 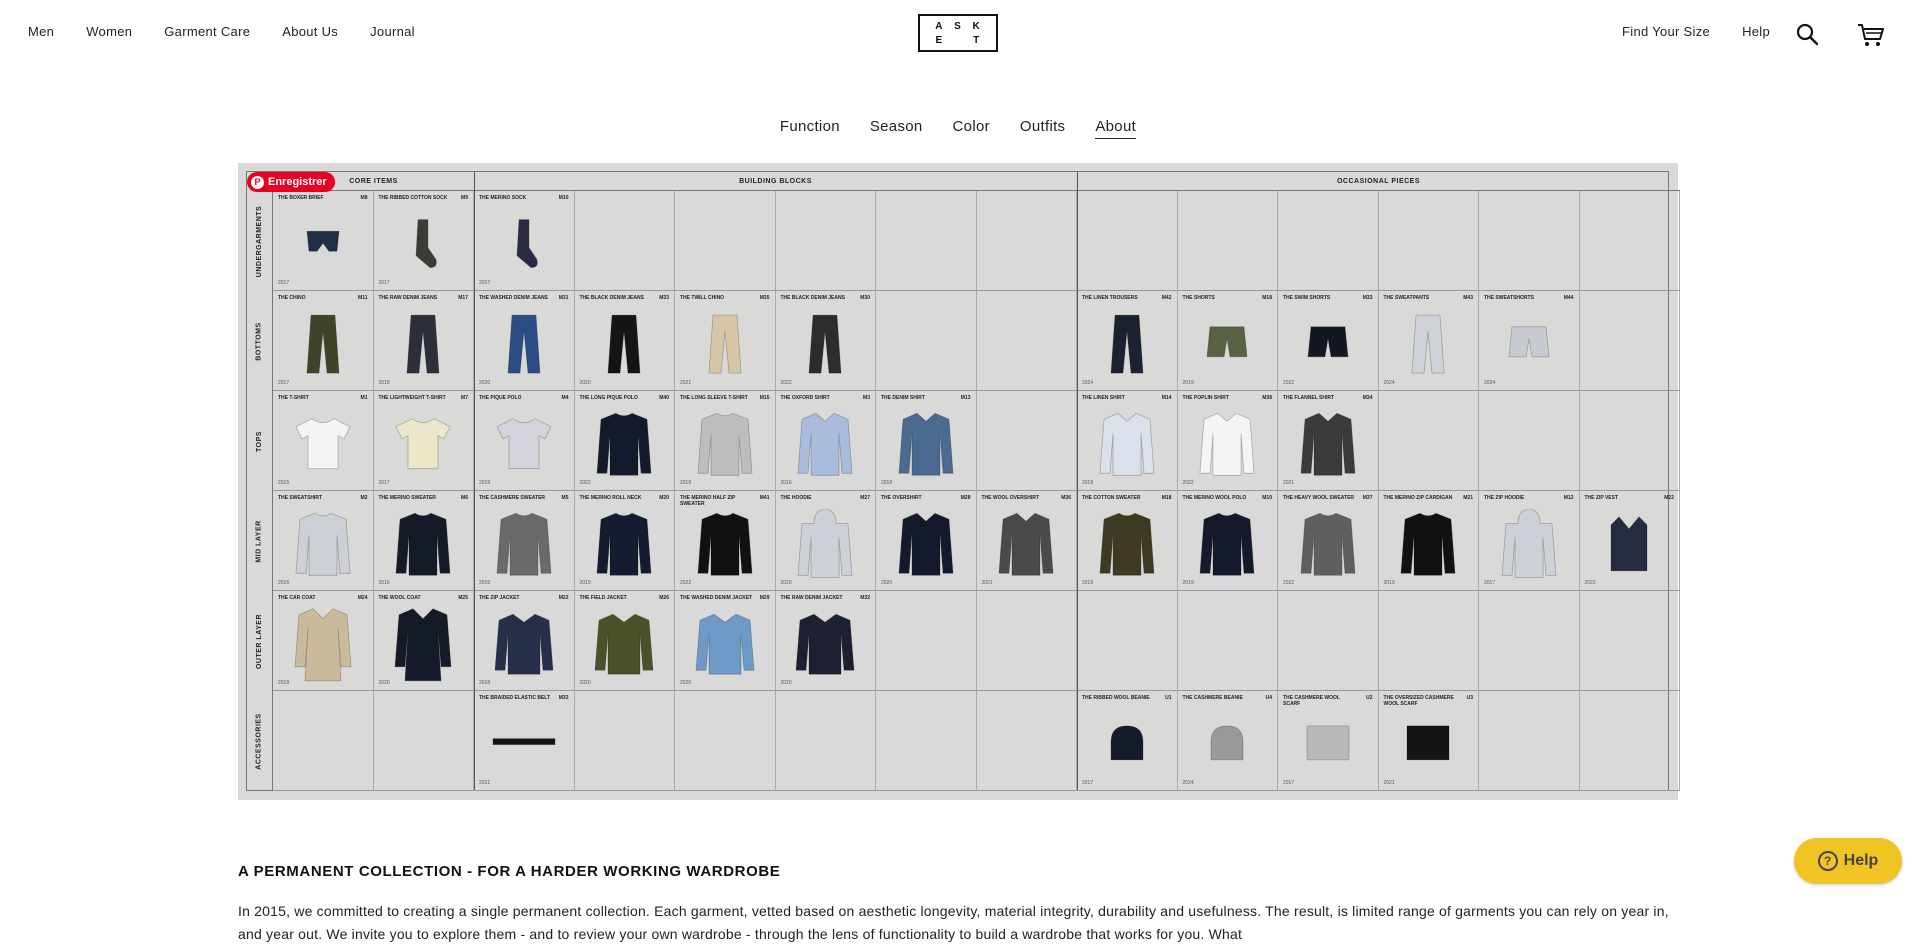 What do you see at coordinates (896, 128) in the screenshot?
I see `tab-season: Season` at bounding box center [896, 128].